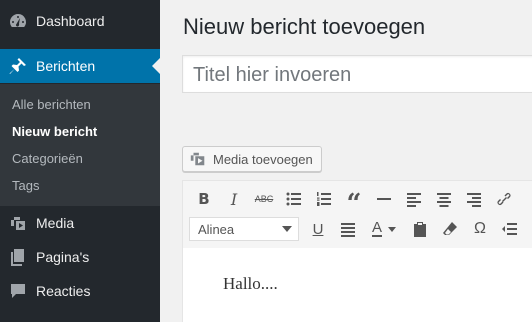 The width and height of the screenshot is (532, 322). Describe the element at coordinates (63, 291) in the screenshot. I see `menu-comments-label: Reacties` at that location.